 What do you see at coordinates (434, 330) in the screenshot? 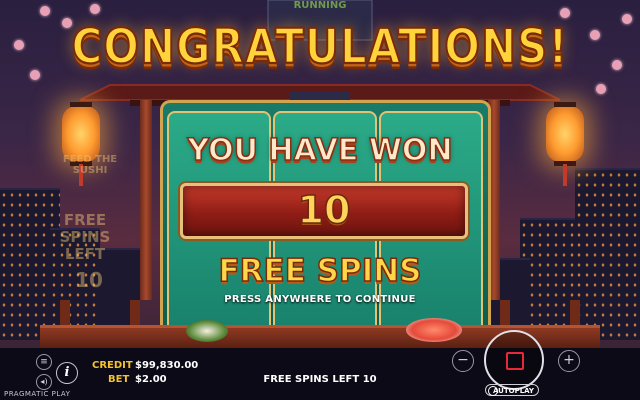
I see `salmon-sushi-icon` at bounding box center [434, 330].